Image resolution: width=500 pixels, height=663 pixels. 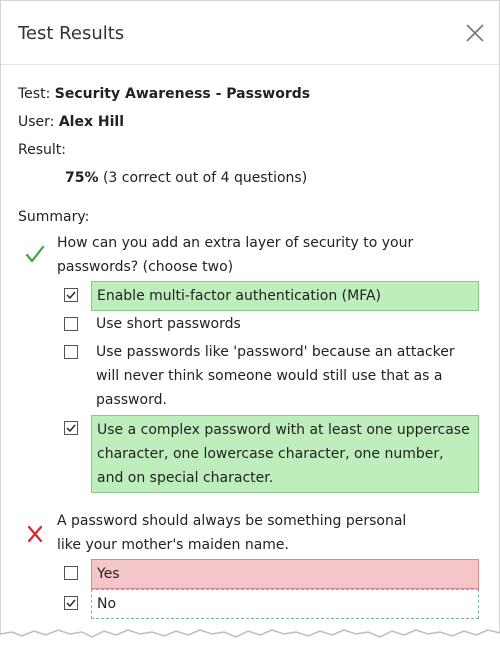 What do you see at coordinates (205, 178) in the screenshot?
I see `score-detail: (3 correct out of 4 questions)` at bounding box center [205, 178].